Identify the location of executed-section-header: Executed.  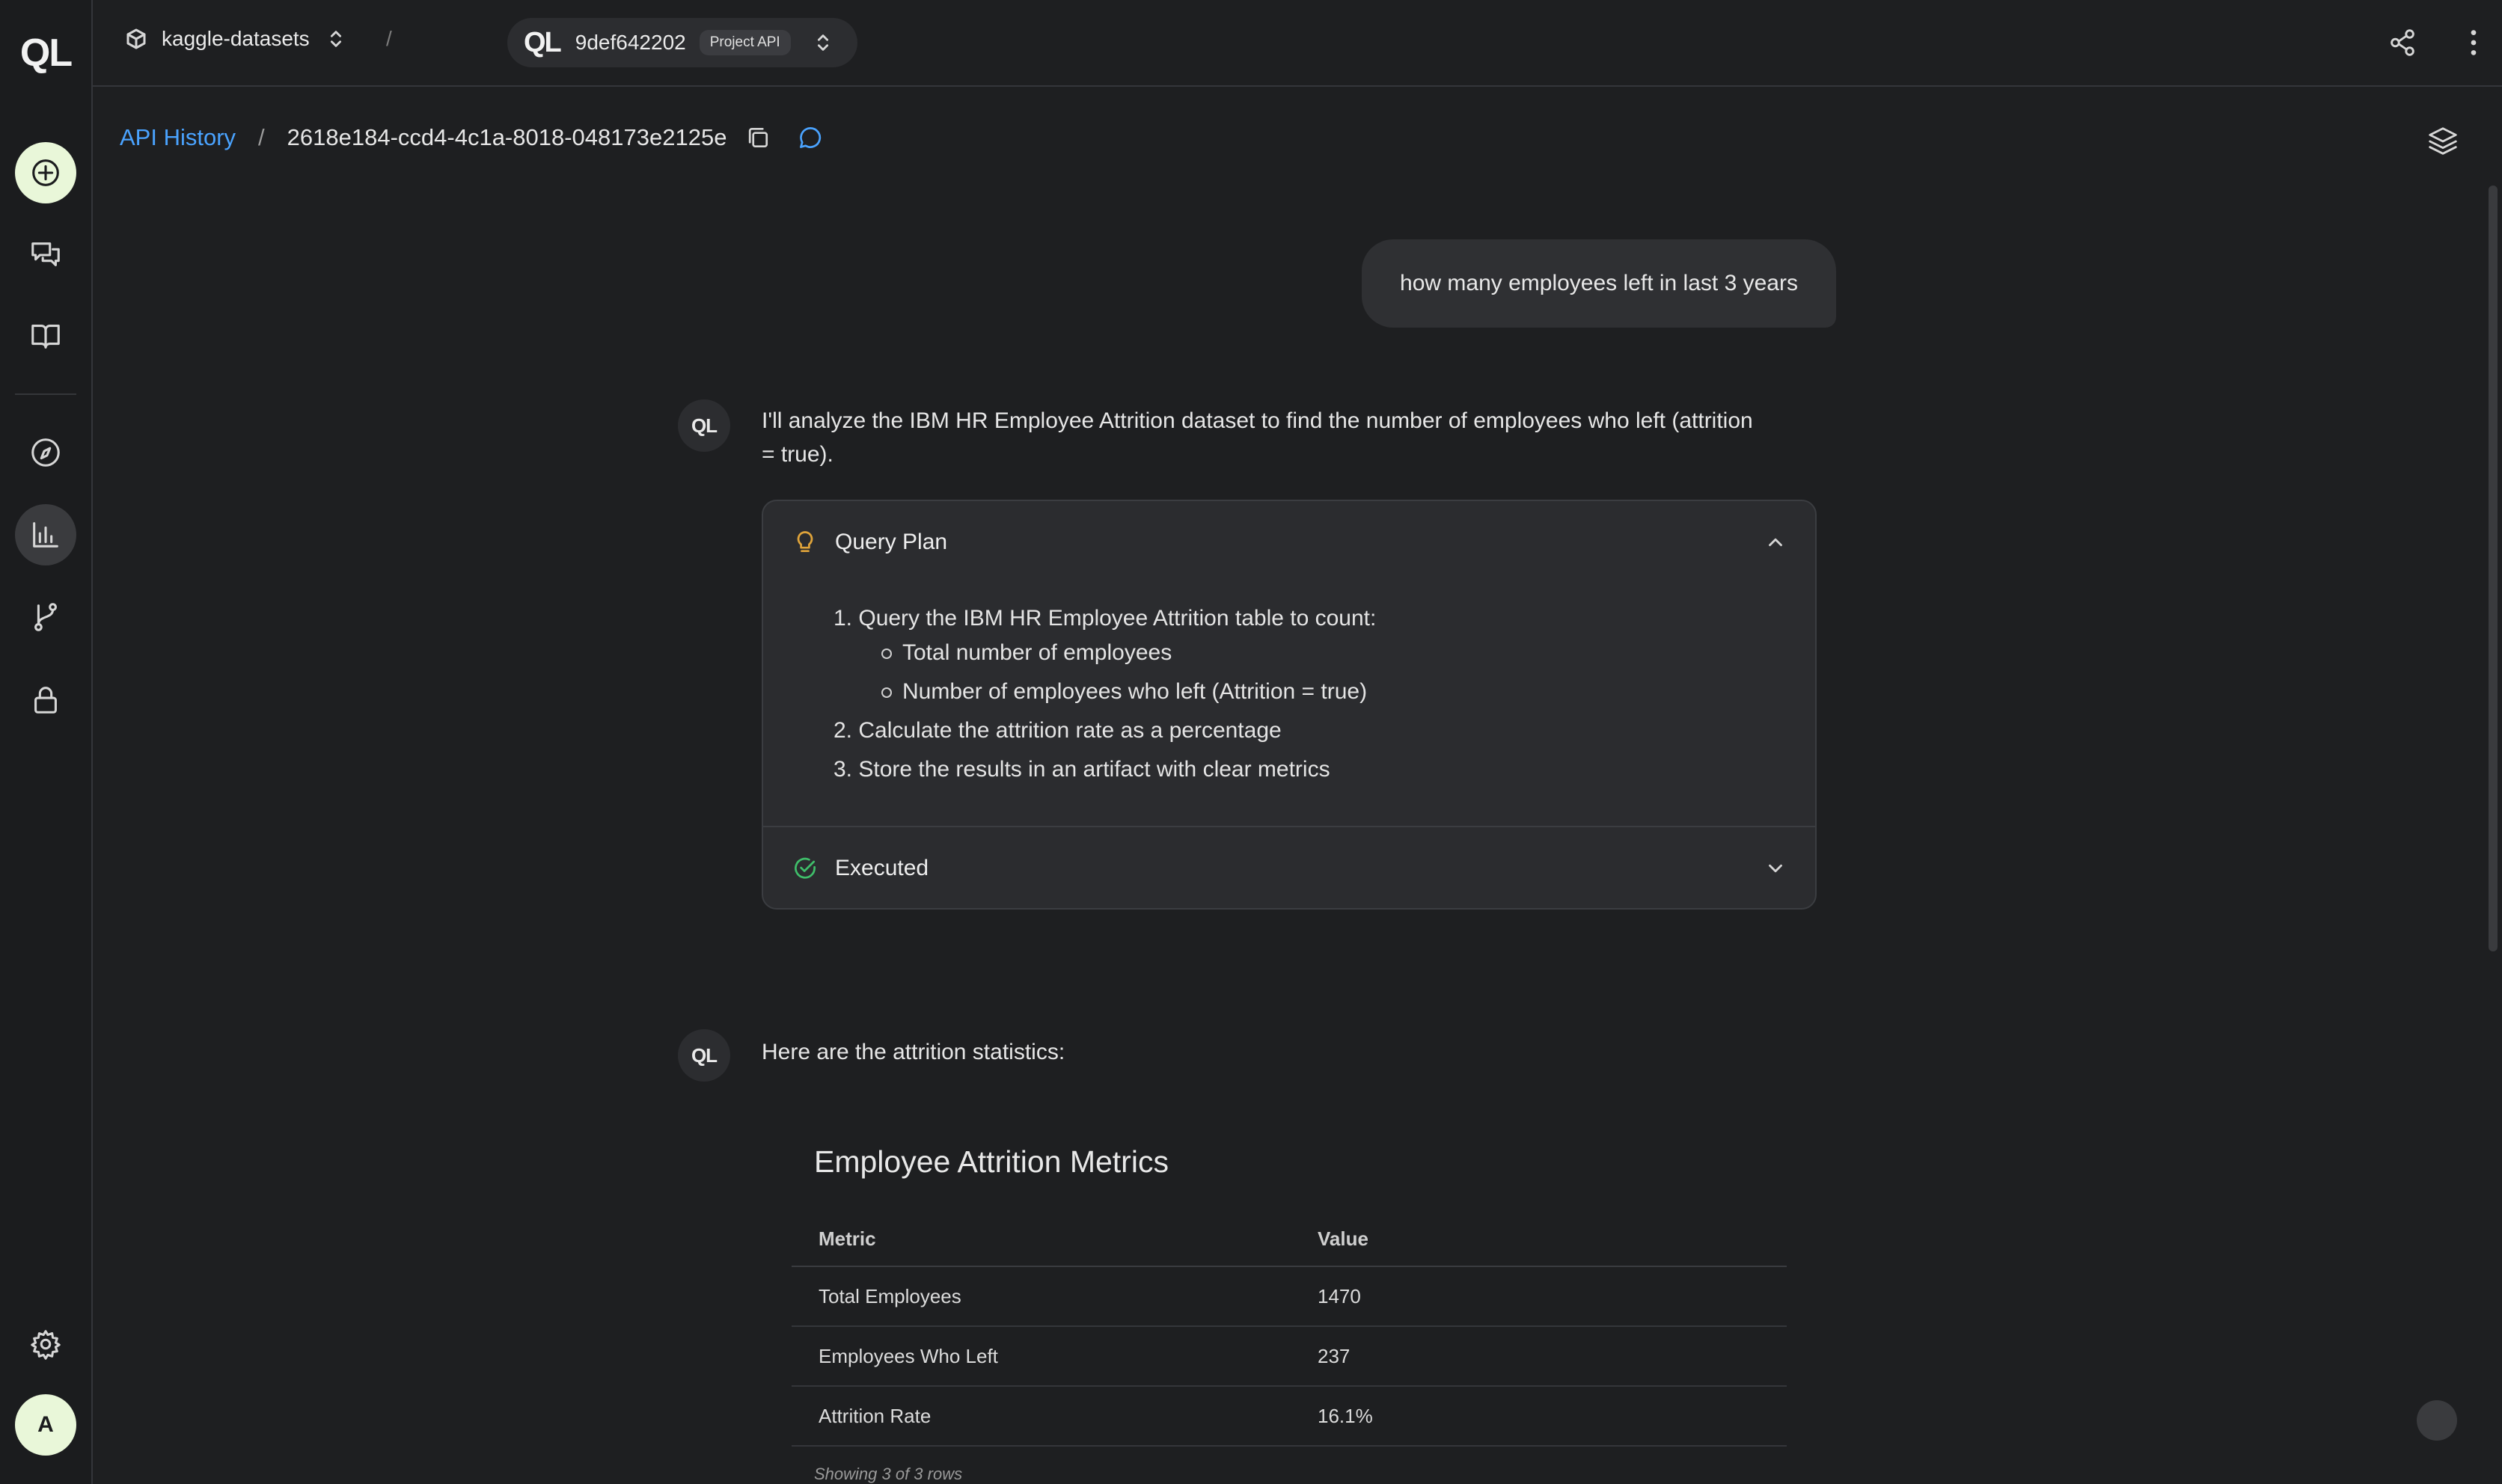
(1289, 867).